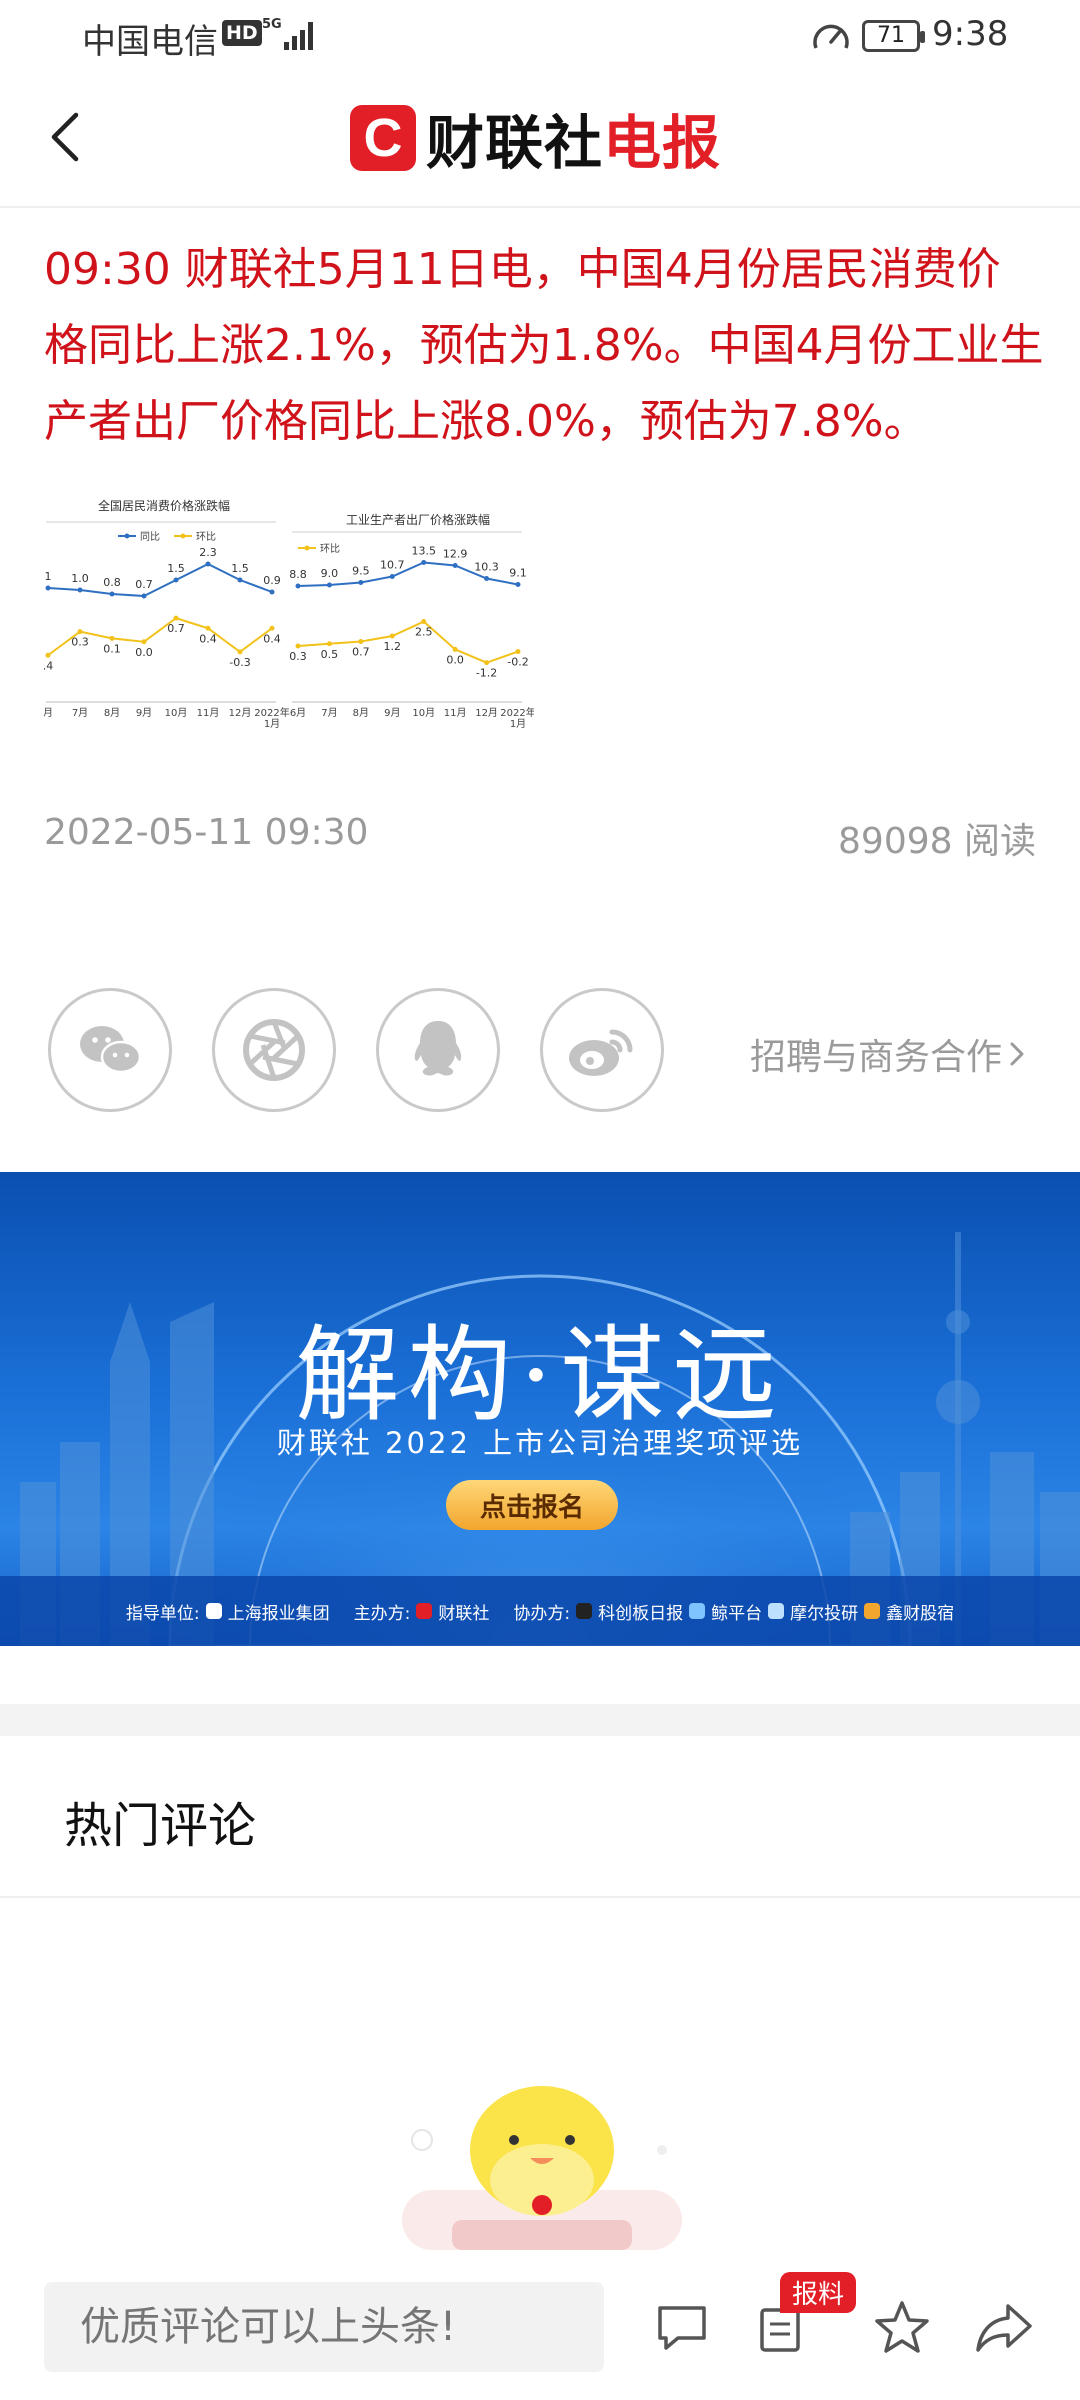 Image resolution: width=1080 pixels, height=2400 pixels. I want to click on logo-text-telegraph: 电报, so click(662, 143).